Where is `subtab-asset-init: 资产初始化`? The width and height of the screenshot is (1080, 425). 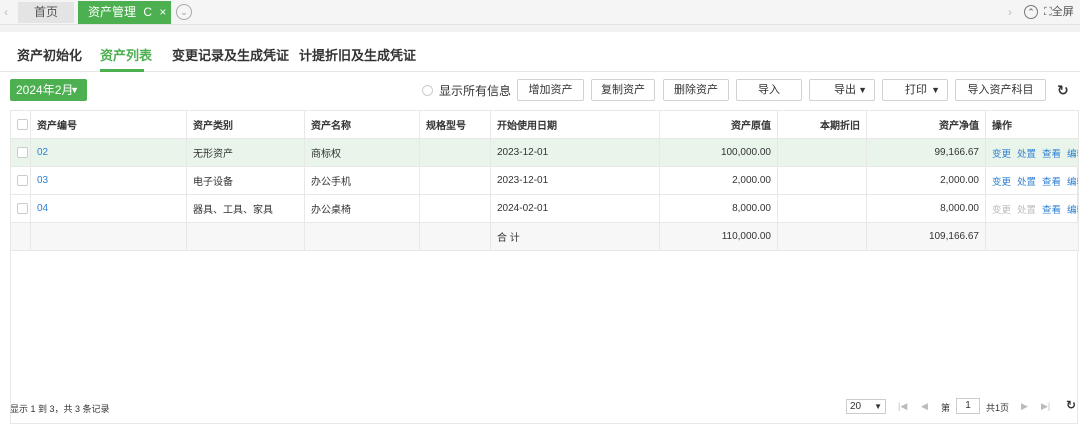 subtab-asset-init: 资产初始化 is located at coordinates (49, 54).